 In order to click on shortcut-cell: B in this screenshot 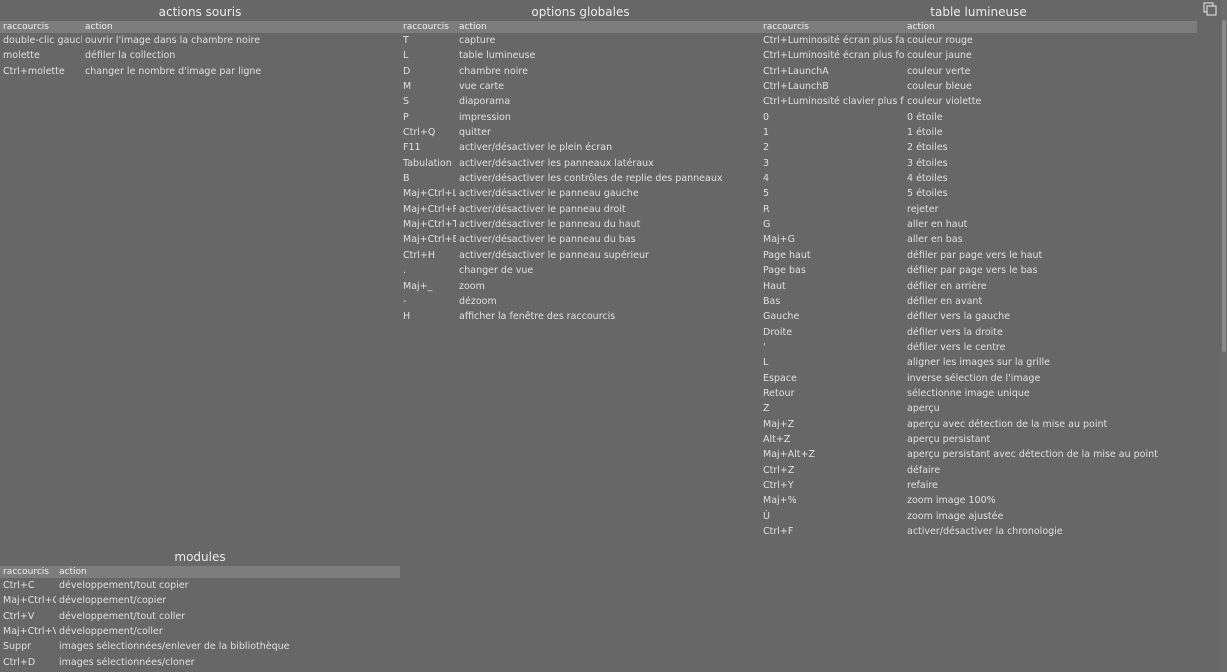, I will do `click(406, 179)`.